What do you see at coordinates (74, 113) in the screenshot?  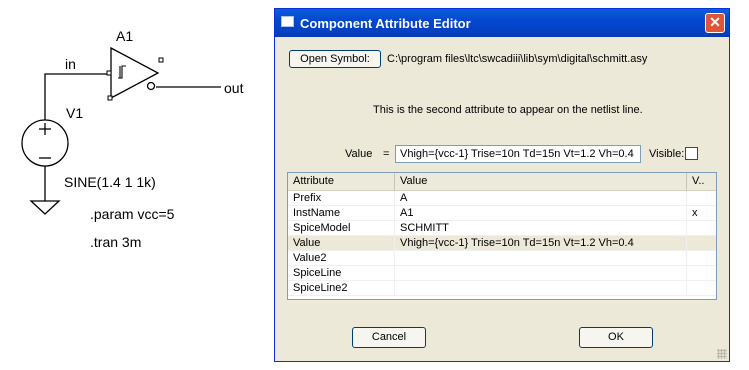 I see `source-name-label: V1` at bounding box center [74, 113].